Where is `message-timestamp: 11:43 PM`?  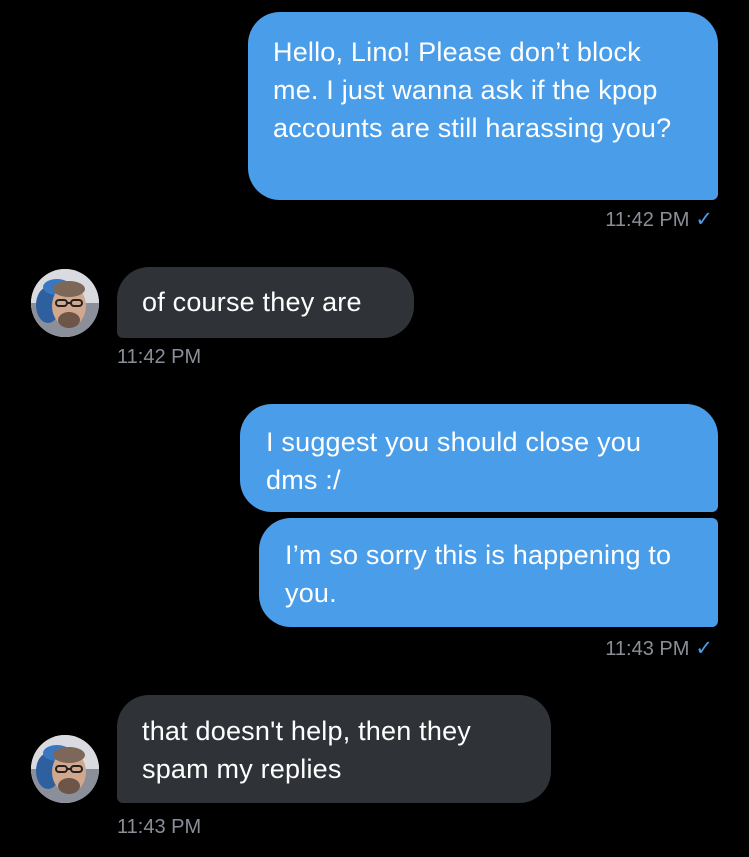 message-timestamp: 11:43 PM is located at coordinates (159, 827).